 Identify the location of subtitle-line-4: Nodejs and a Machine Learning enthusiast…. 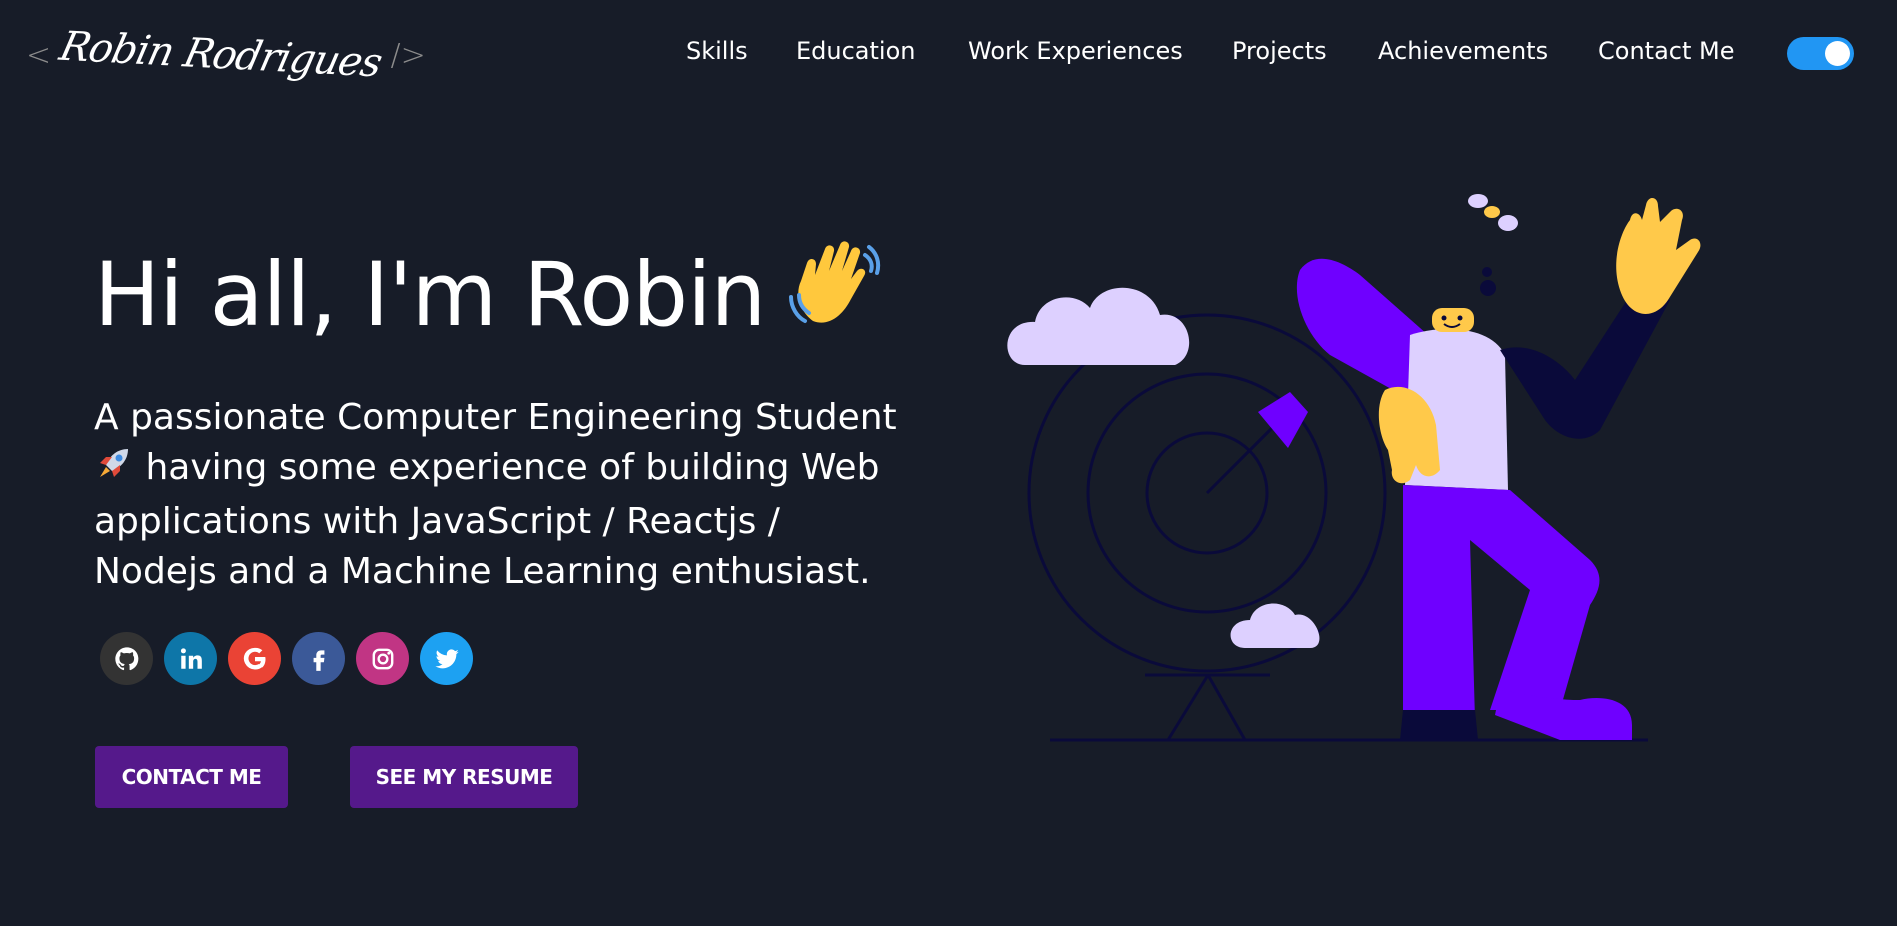
(482, 571).